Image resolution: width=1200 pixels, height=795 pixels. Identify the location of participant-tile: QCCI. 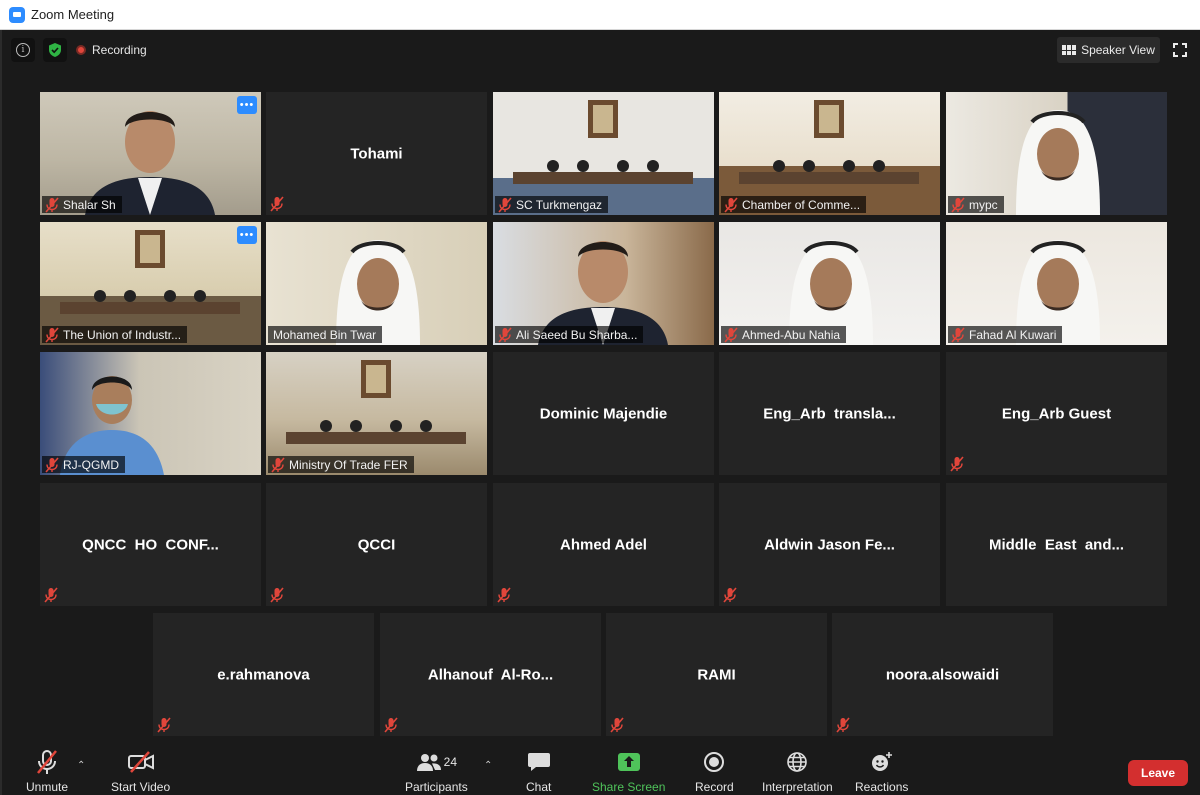
(376, 544).